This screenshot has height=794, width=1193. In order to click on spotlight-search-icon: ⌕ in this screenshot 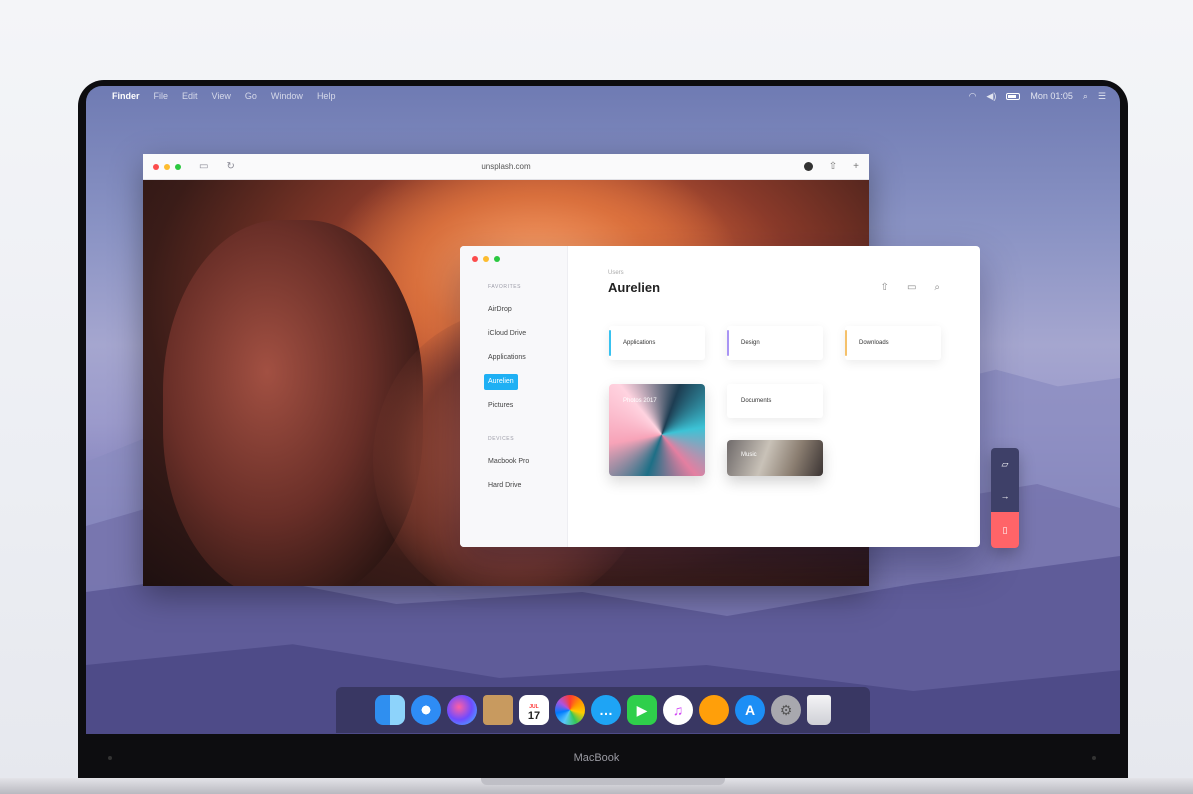, I will do `click(1085, 96)`.